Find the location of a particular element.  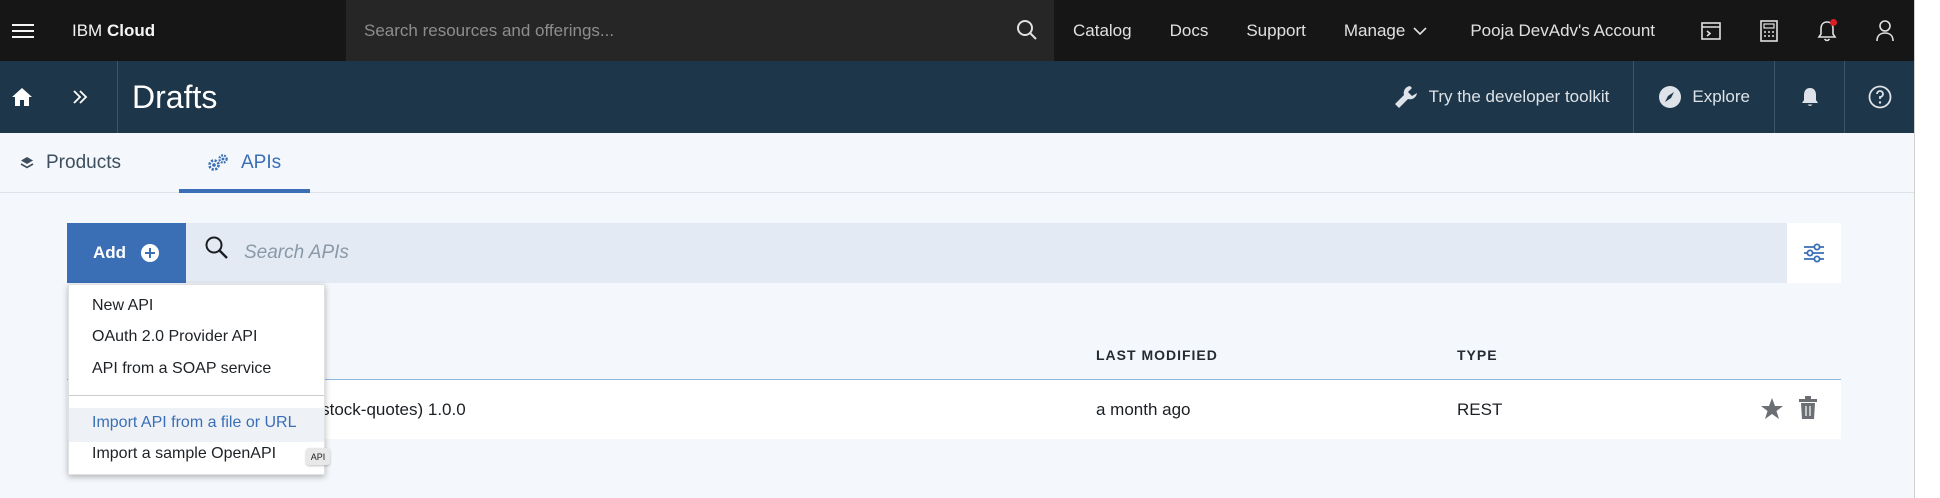

explore-label: Explore is located at coordinates (1721, 96).